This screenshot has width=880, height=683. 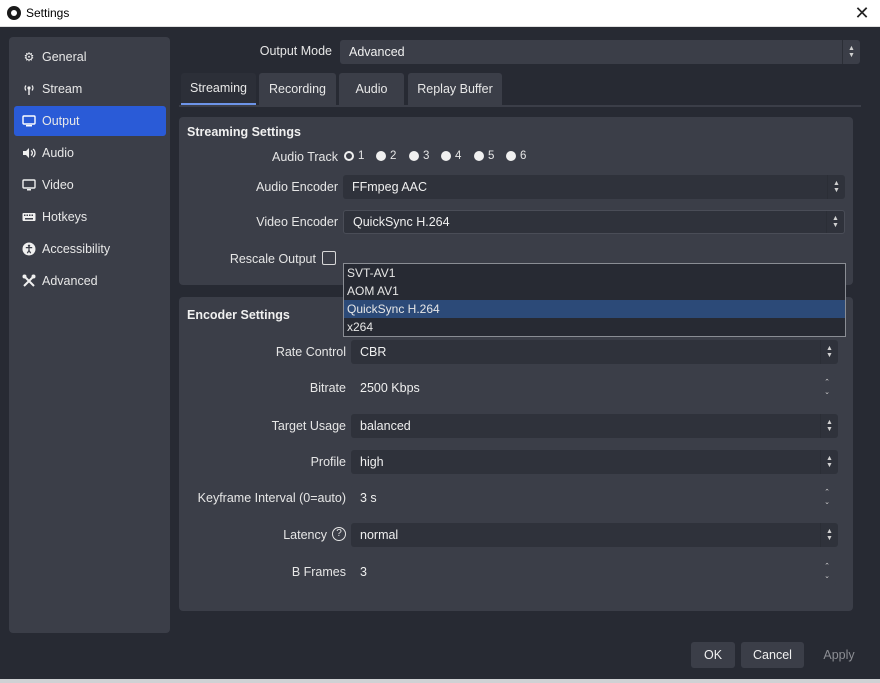 I want to click on radio-label: 1, so click(x=361, y=156).